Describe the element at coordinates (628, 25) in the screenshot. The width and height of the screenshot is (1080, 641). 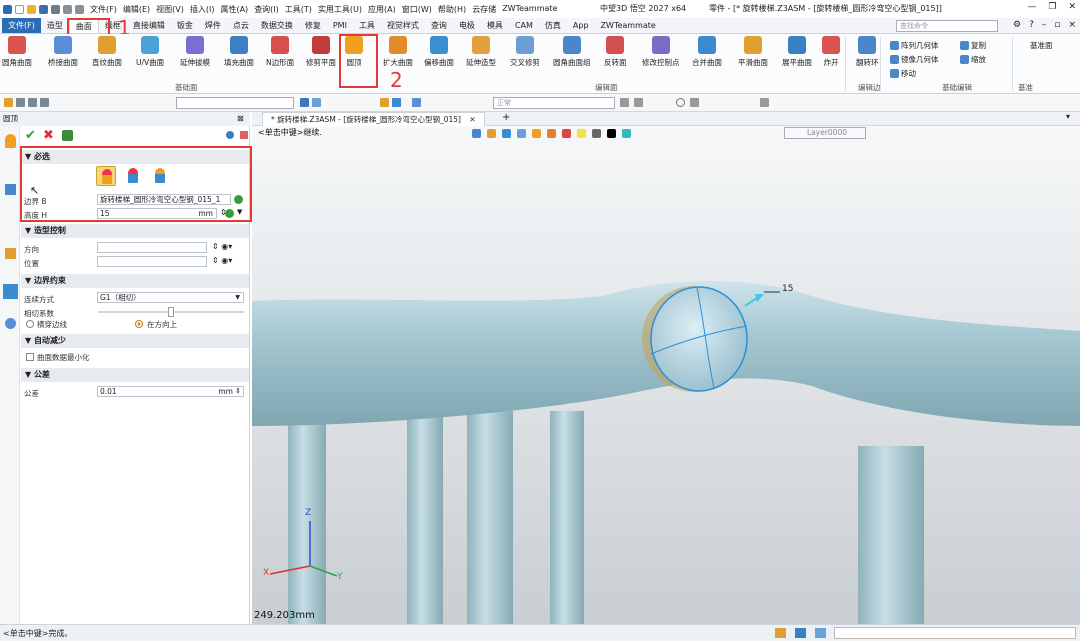
I see `tab-19: ZWTeammate` at that location.